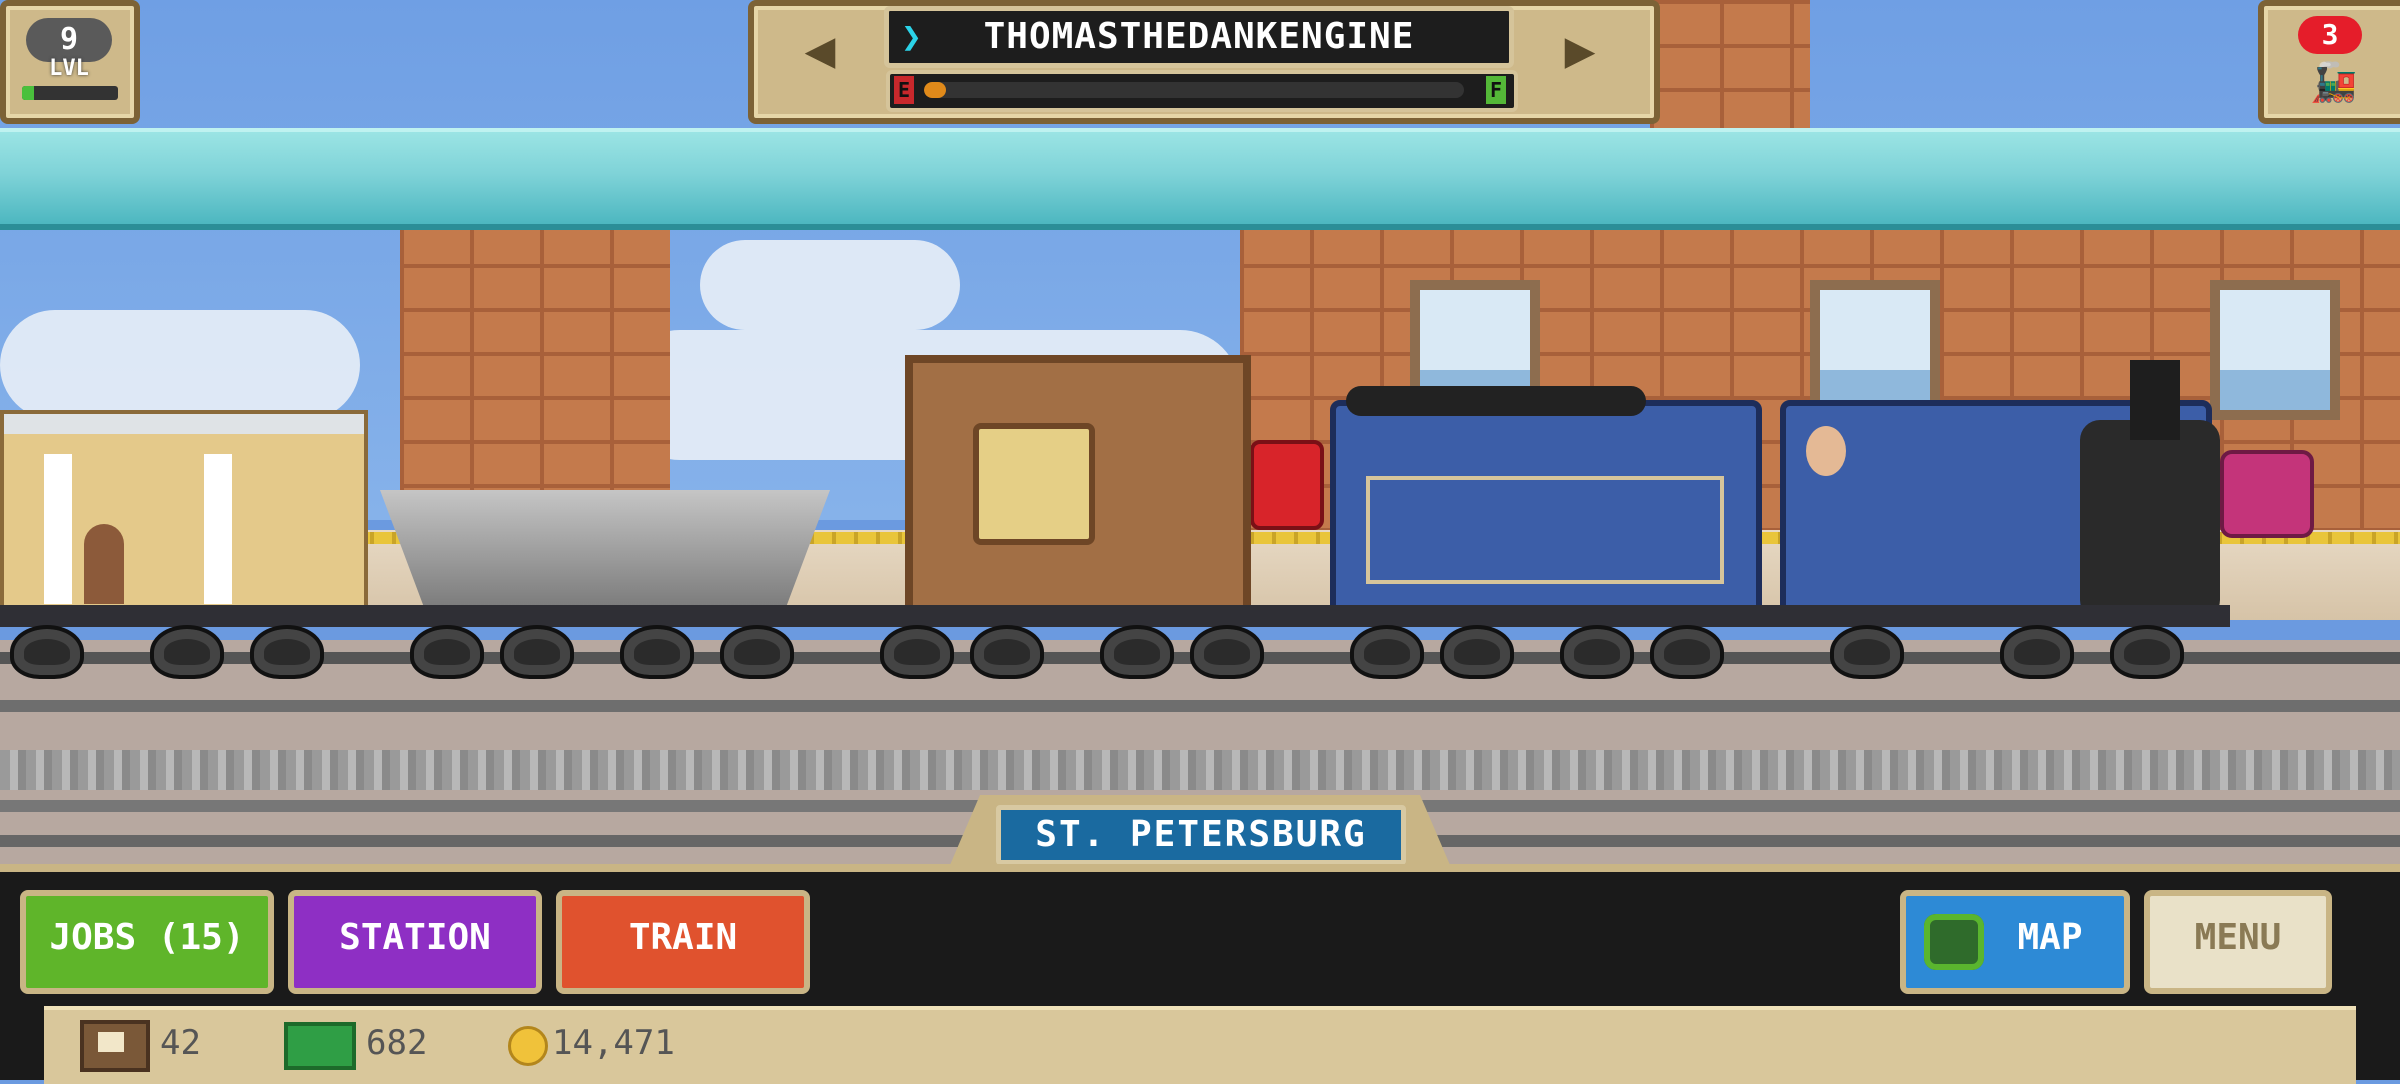 The image size is (2400, 1084). What do you see at coordinates (104, 564) in the screenshot?
I see `passenger` at bounding box center [104, 564].